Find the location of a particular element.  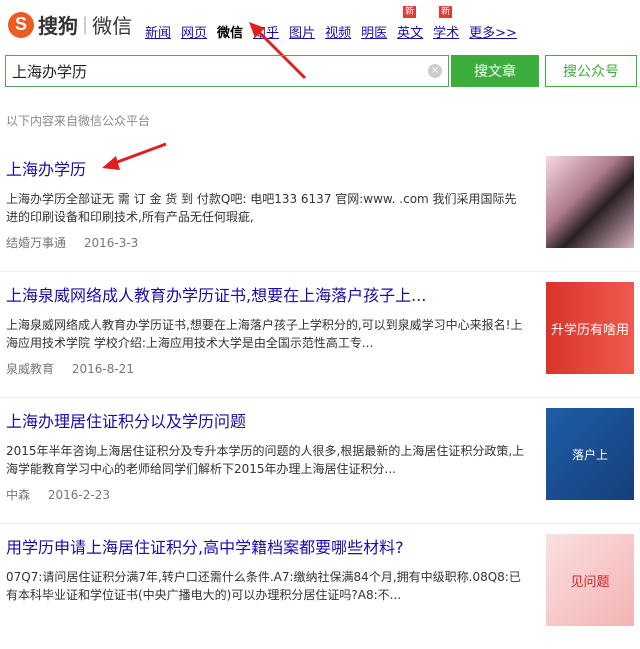

result-thumbnail: 升学历有啥用 is located at coordinates (590, 328).